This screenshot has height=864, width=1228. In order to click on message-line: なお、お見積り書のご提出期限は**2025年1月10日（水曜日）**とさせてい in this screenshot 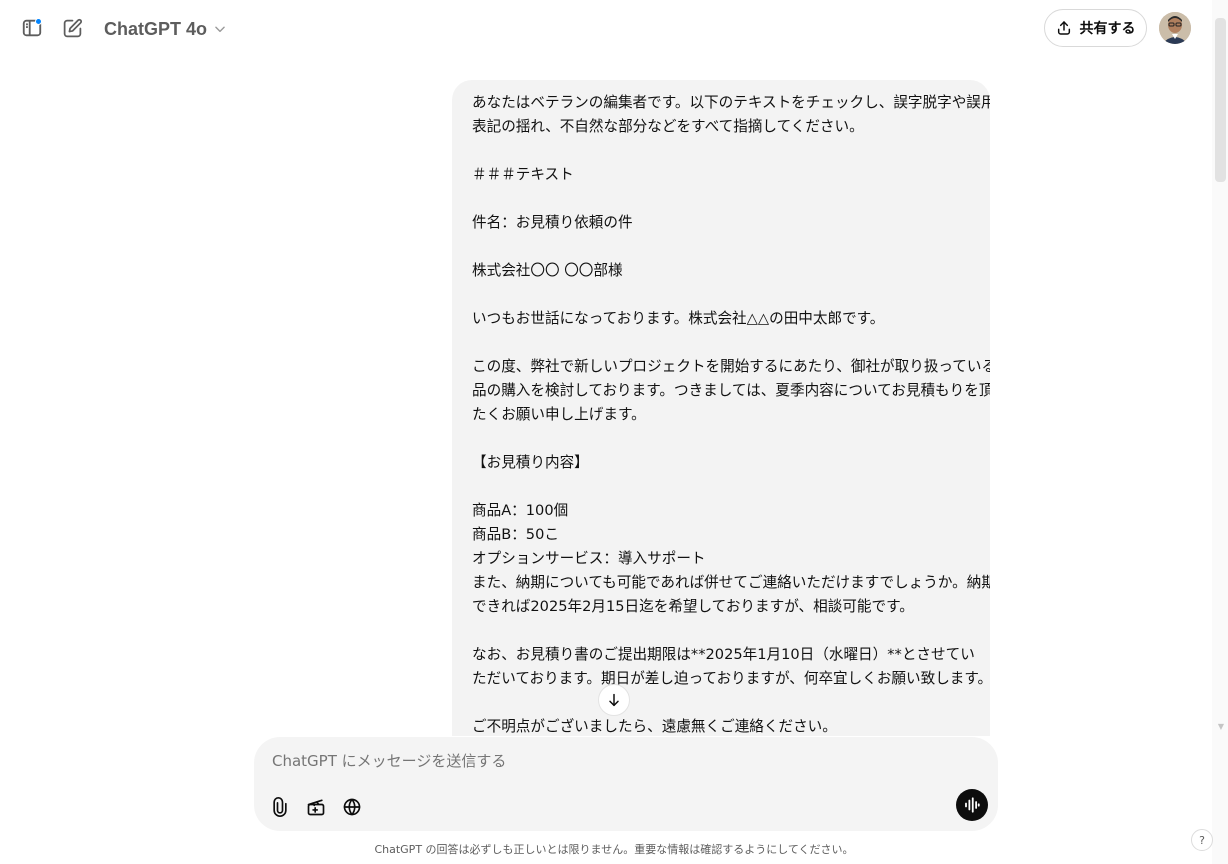, I will do `click(723, 654)`.